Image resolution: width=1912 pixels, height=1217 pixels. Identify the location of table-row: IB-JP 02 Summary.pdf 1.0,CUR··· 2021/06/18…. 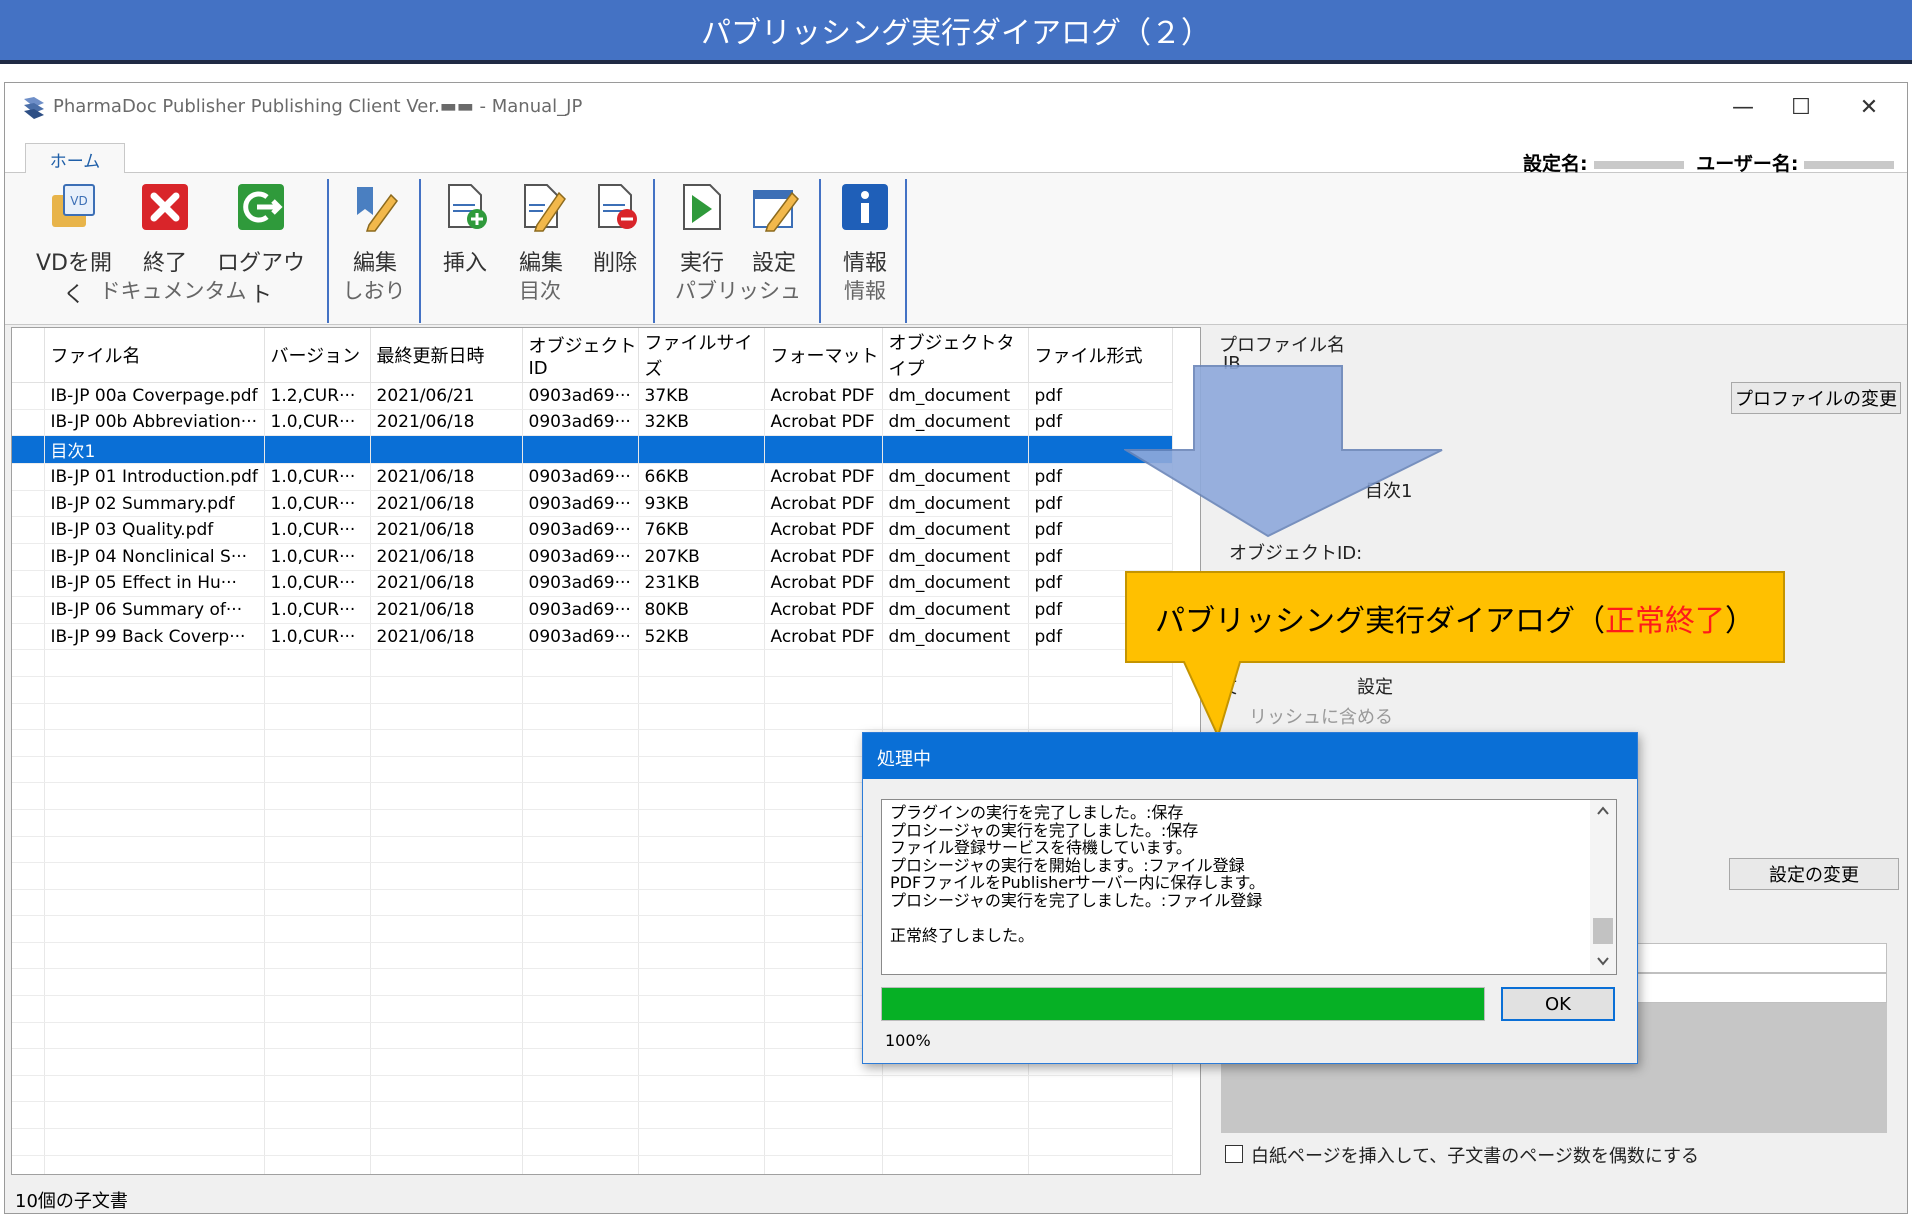
(592, 504).